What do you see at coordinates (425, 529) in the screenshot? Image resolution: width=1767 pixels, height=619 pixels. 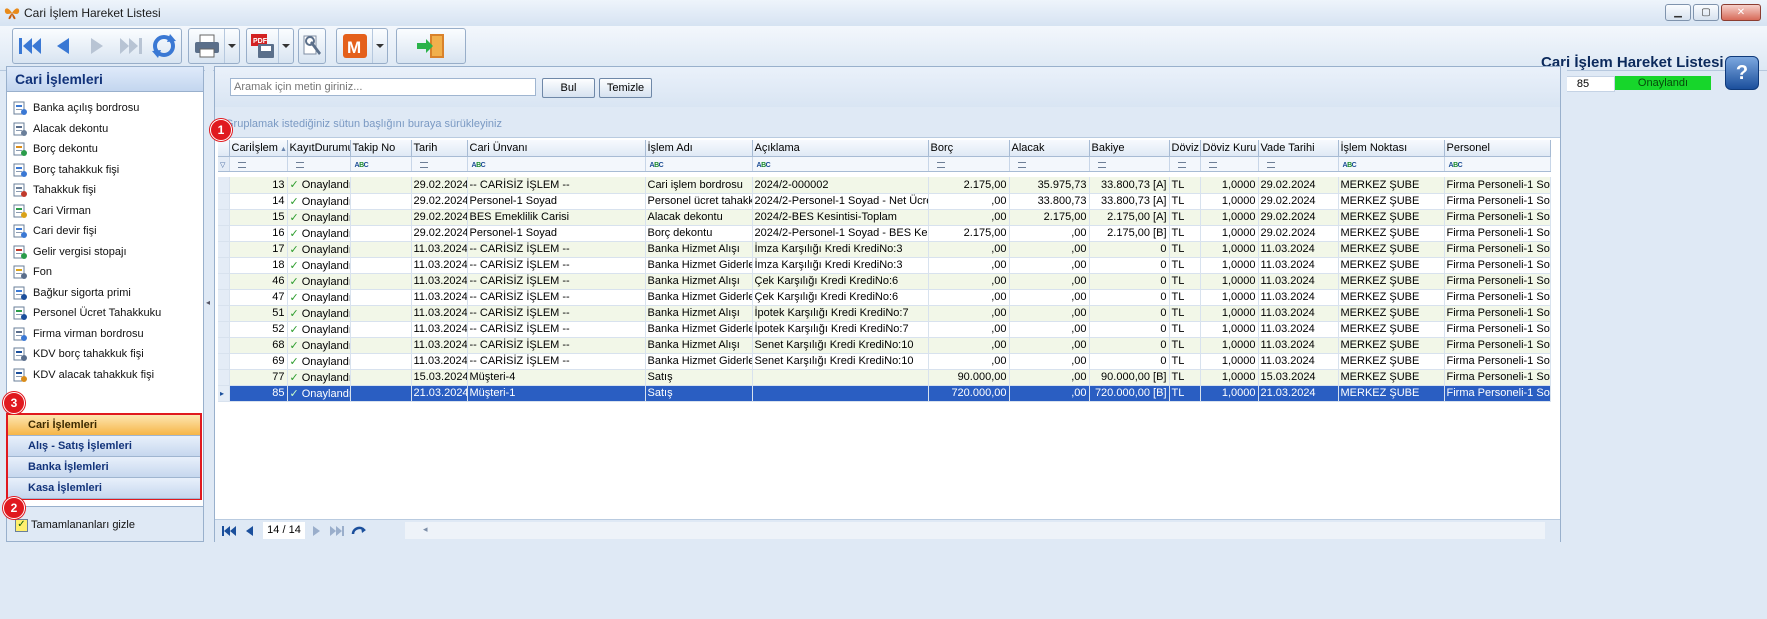 I see `scroll-left-icon: ◂` at bounding box center [425, 529].